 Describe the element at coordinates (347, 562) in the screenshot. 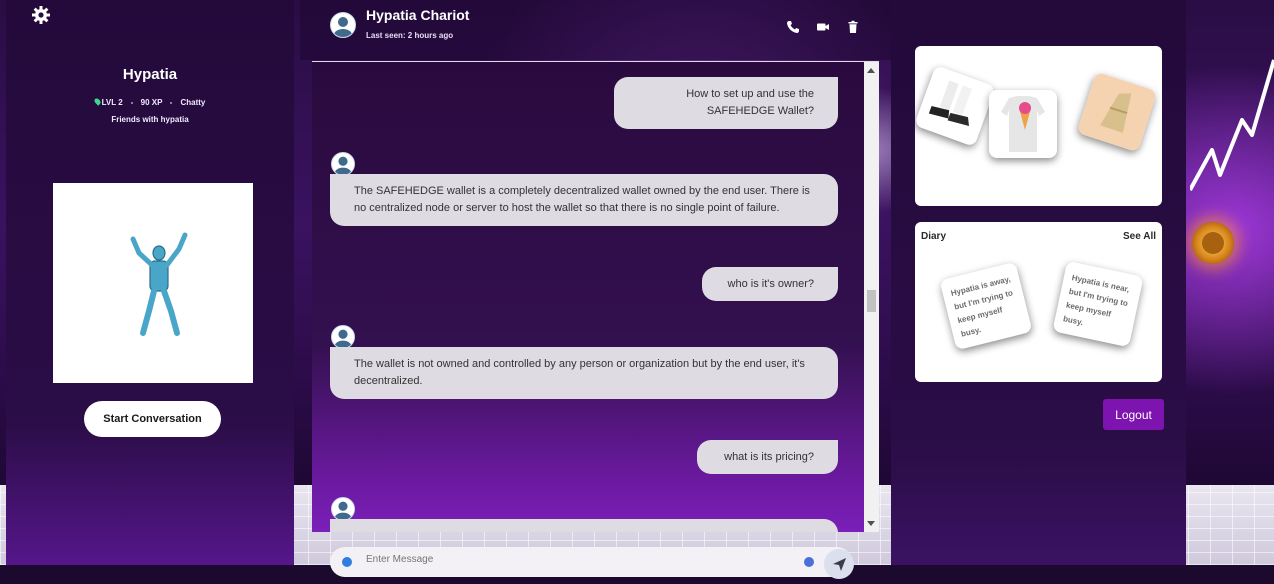

I see `plus-icon` at that location.